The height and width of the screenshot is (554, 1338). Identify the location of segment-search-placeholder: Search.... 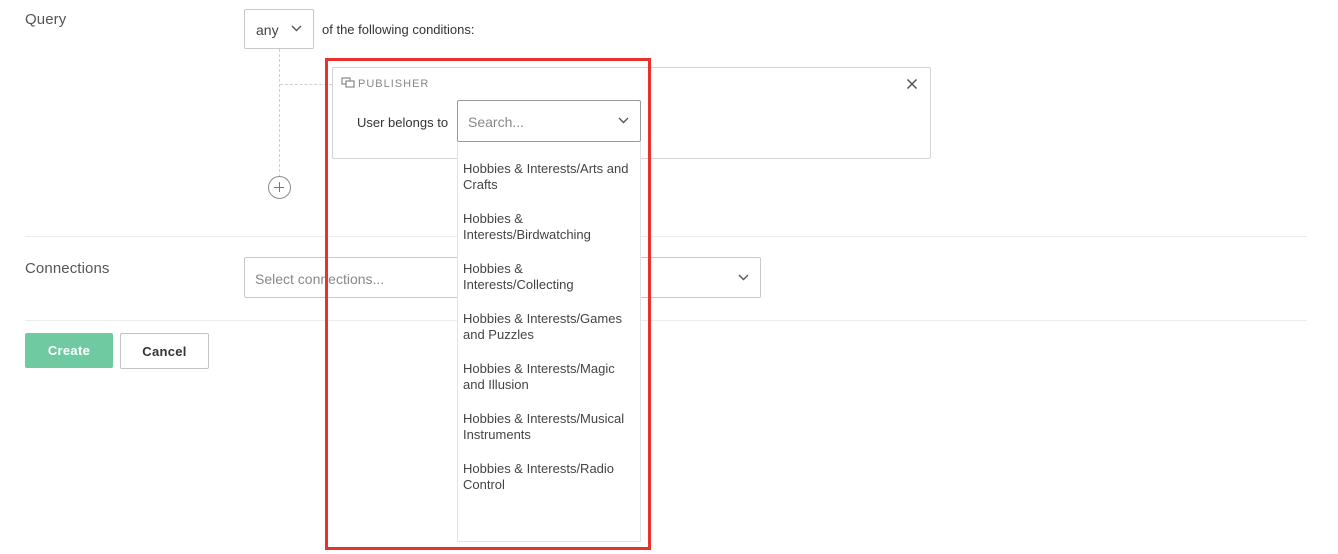
(496, 122).